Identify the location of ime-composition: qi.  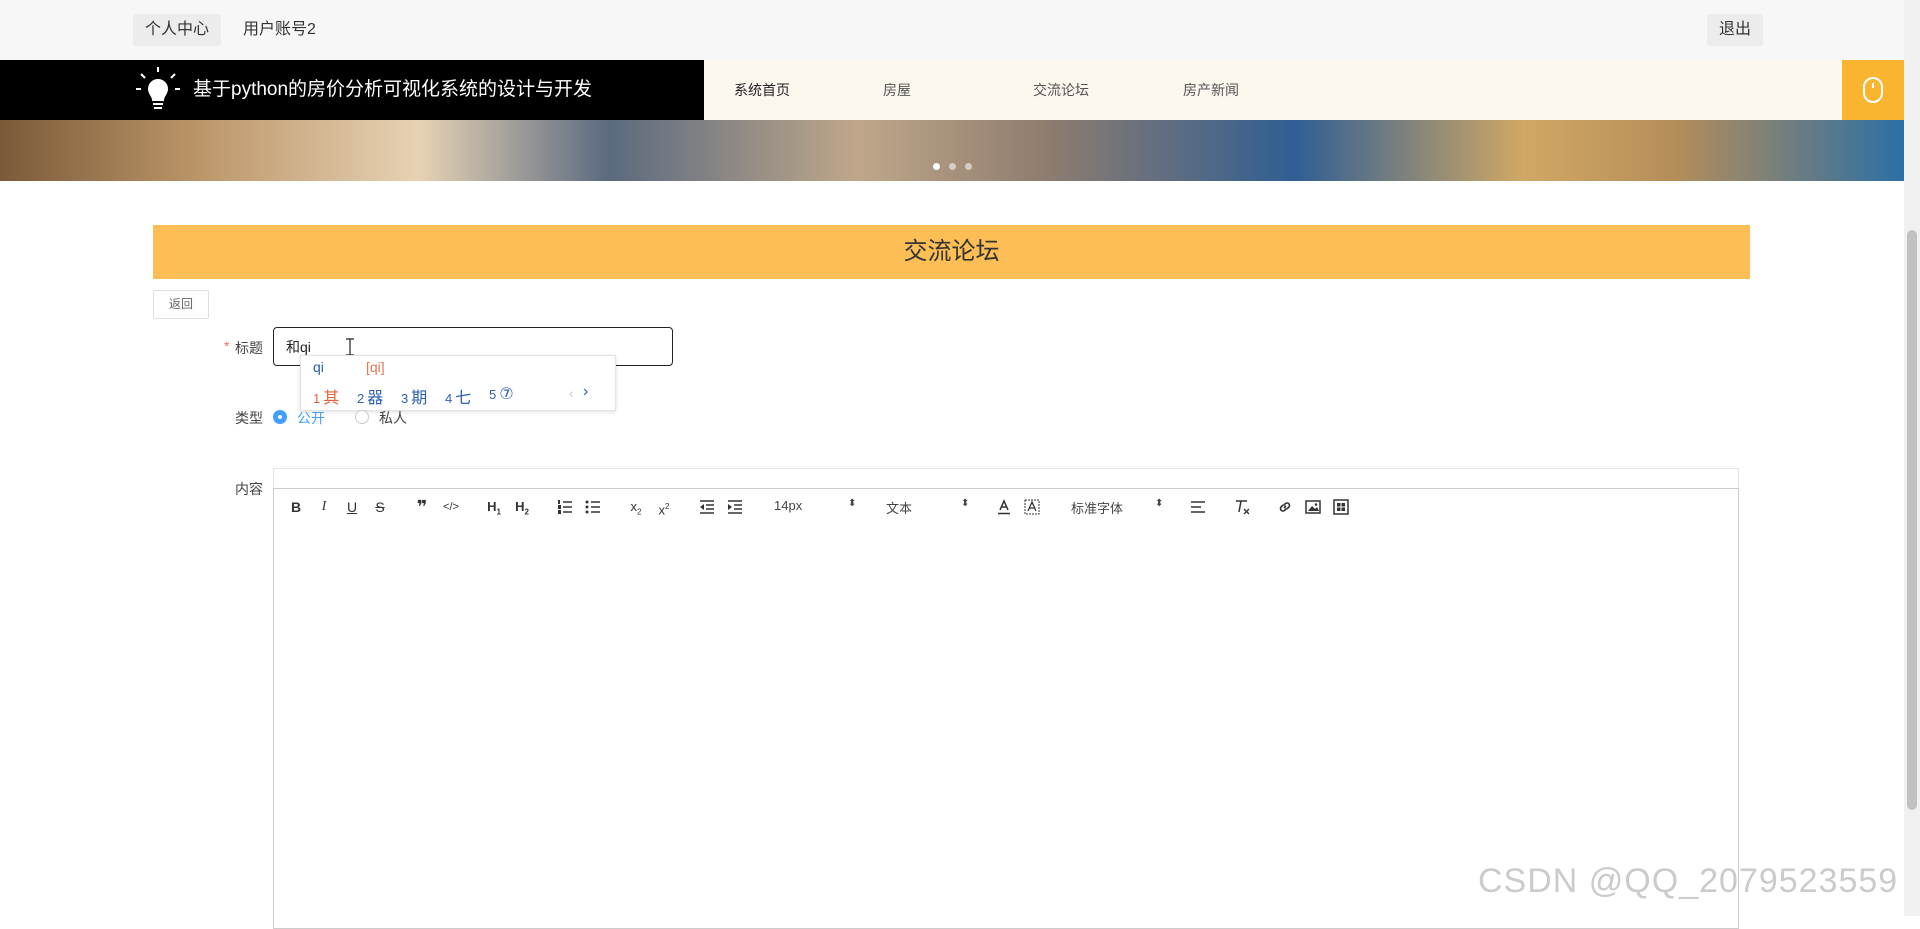
(318, 367).